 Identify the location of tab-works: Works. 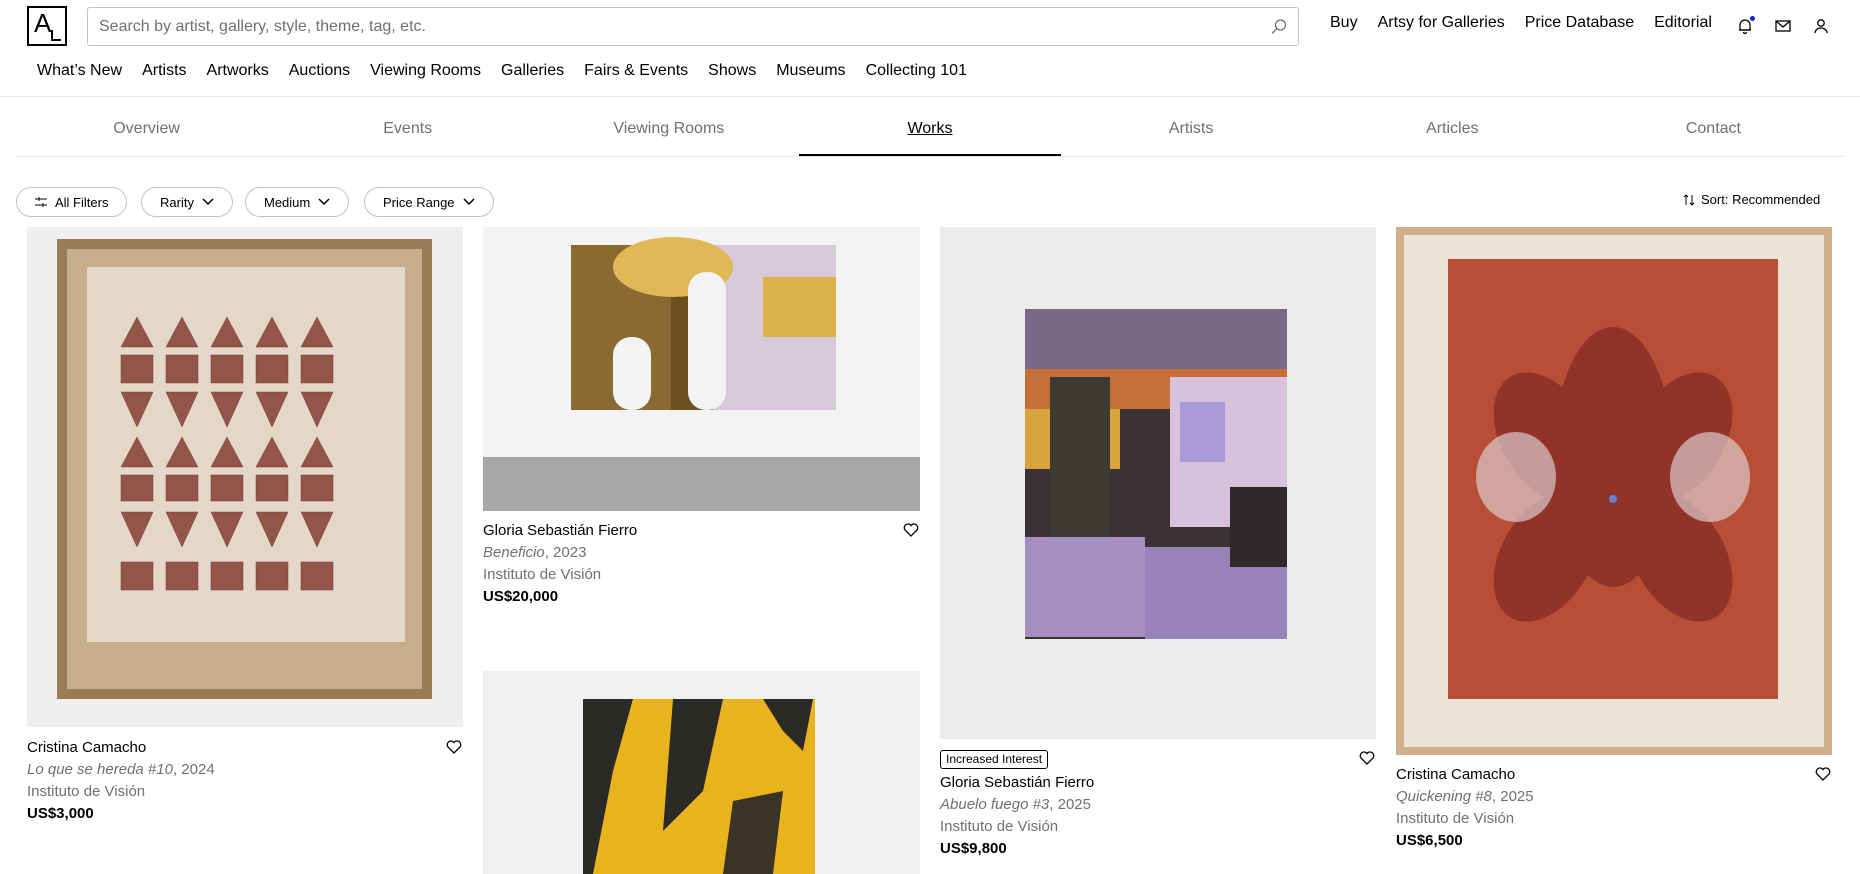
(930, 128).